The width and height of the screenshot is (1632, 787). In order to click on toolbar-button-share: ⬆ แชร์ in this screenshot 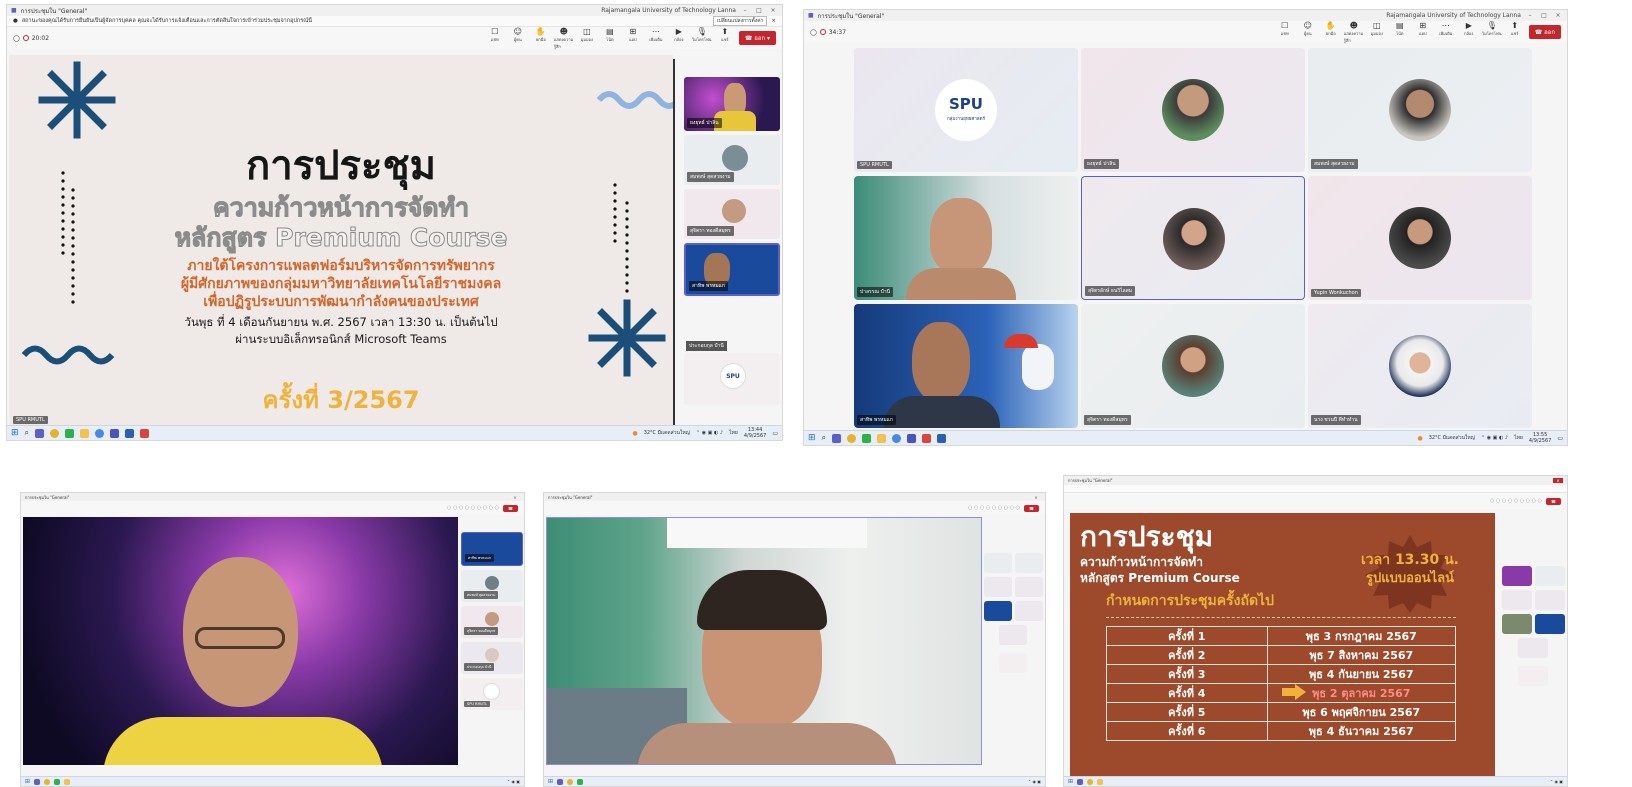, I will do `click(725, 38)`.